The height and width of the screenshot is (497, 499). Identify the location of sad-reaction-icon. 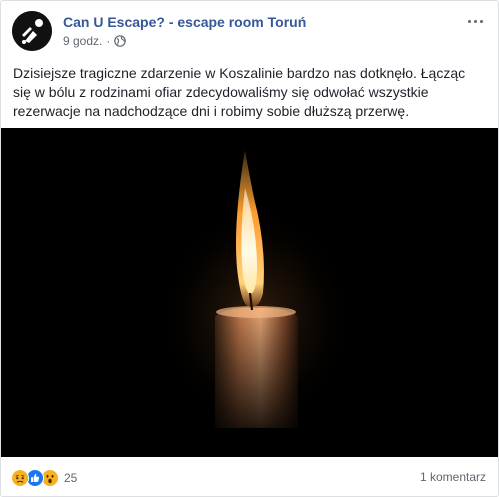
(20, 478).